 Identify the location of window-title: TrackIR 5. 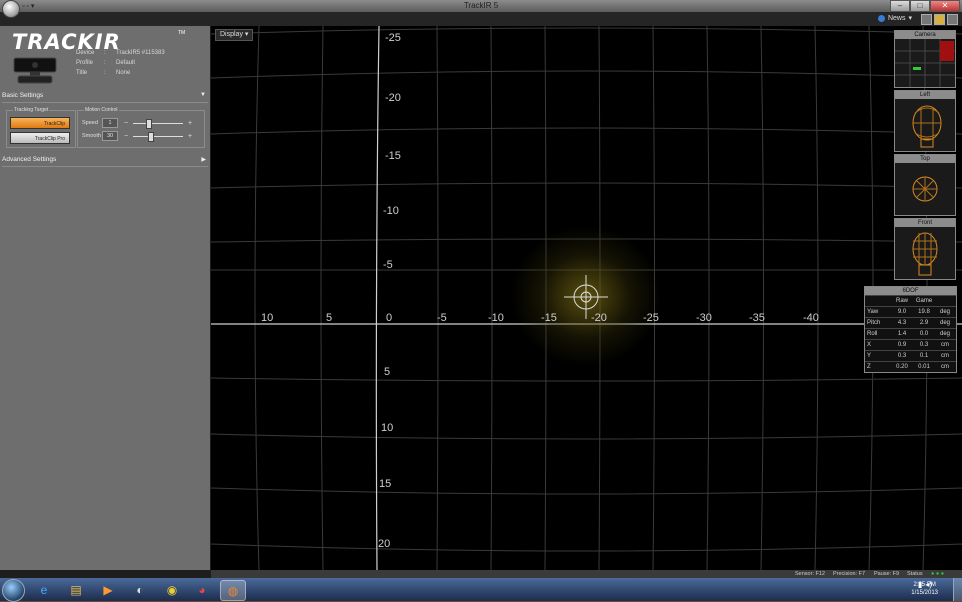
(481, 5).